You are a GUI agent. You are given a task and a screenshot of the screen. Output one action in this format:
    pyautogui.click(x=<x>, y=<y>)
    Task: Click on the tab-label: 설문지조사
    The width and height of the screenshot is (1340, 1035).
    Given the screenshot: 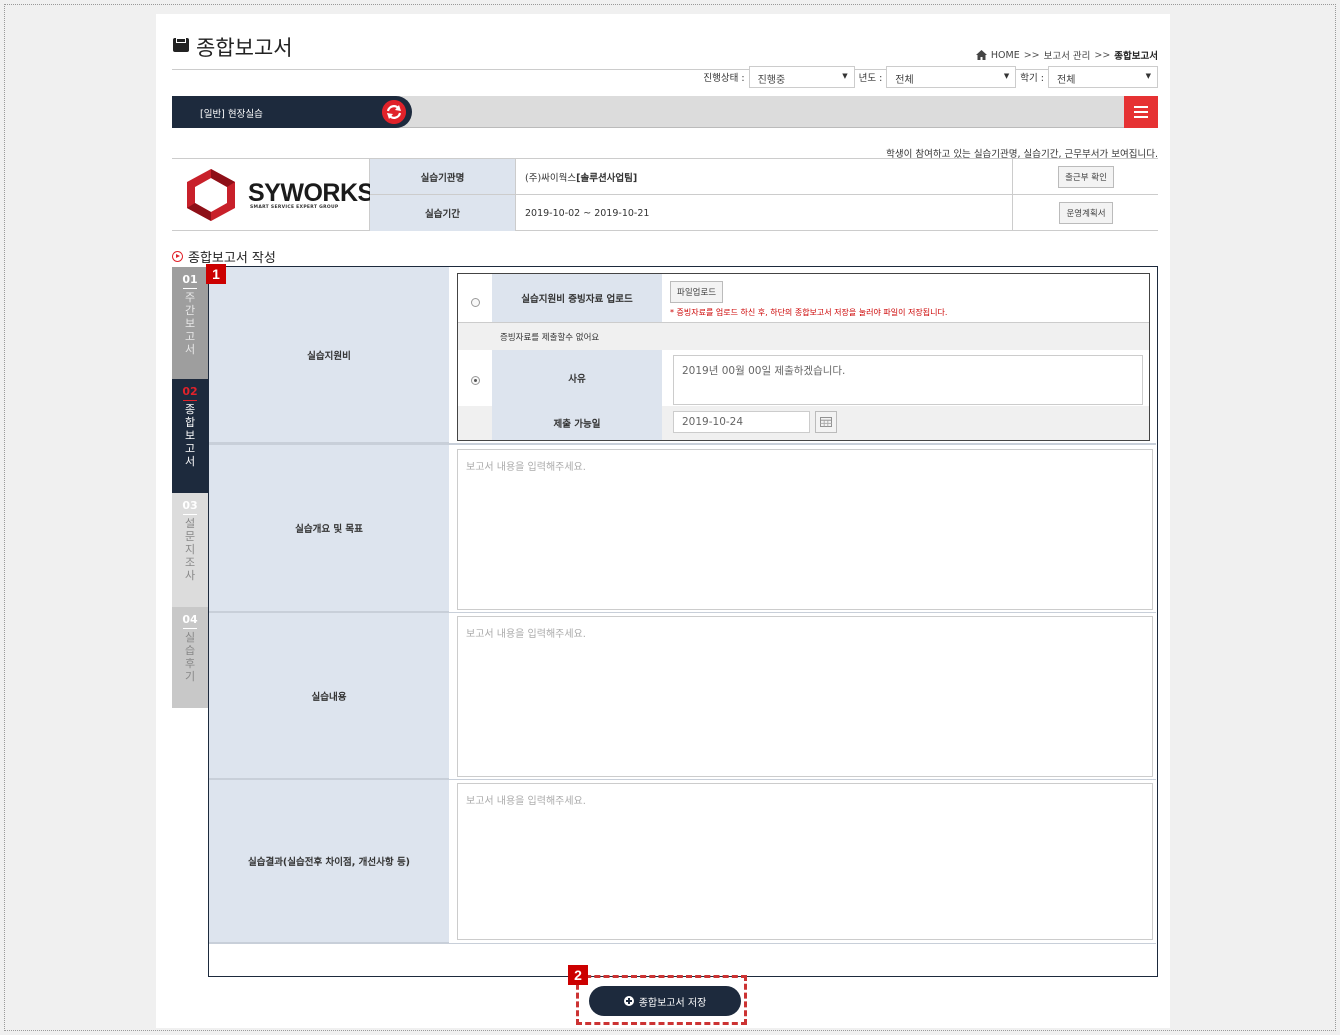 What is the action you would take?
    pyautogui.click(x=190, y=549)
    